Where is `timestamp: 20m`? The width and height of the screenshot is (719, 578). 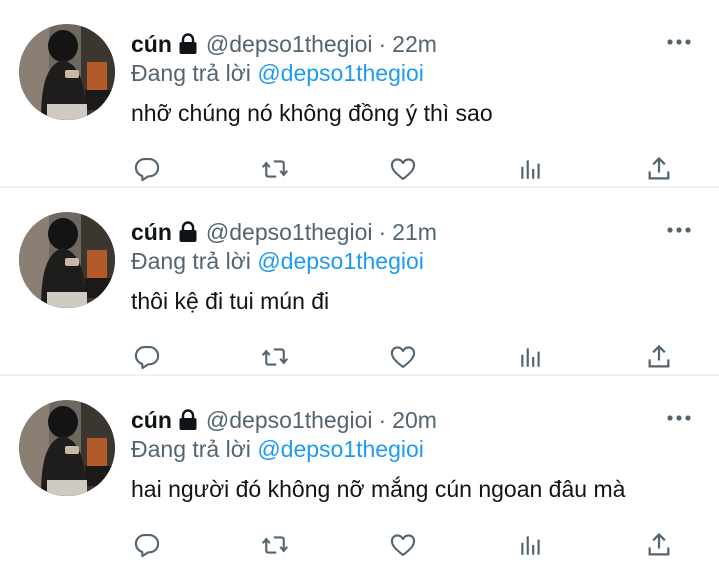 timestamp: 20m is located at coordinates (414, 420).